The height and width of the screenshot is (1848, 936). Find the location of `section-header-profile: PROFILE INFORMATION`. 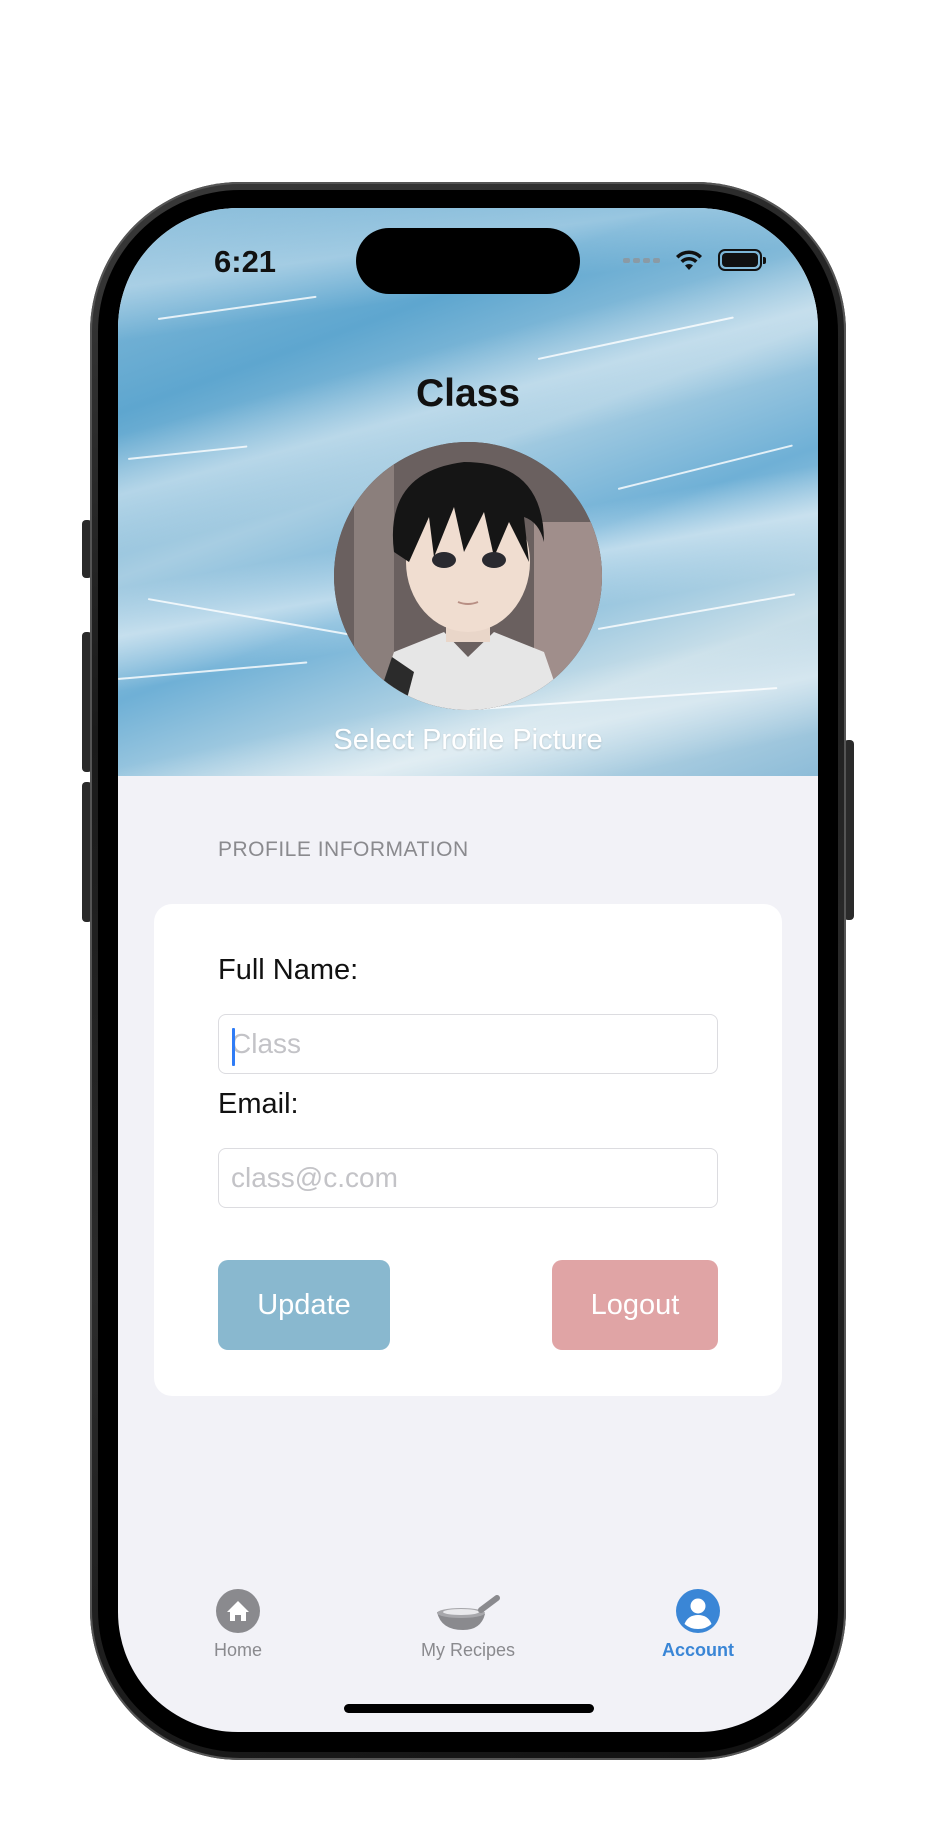

section-header-profile: PROFILE INFORMATION is located at coordinates (343, 849).